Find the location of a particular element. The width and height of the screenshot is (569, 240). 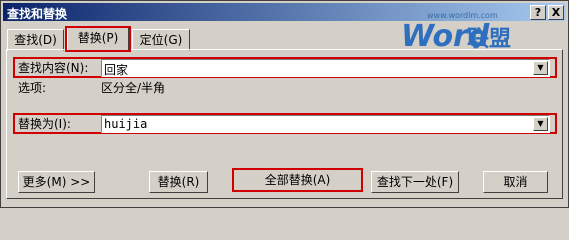

replace-combobox: huijia ▼ is located at coordinates (325, 124).